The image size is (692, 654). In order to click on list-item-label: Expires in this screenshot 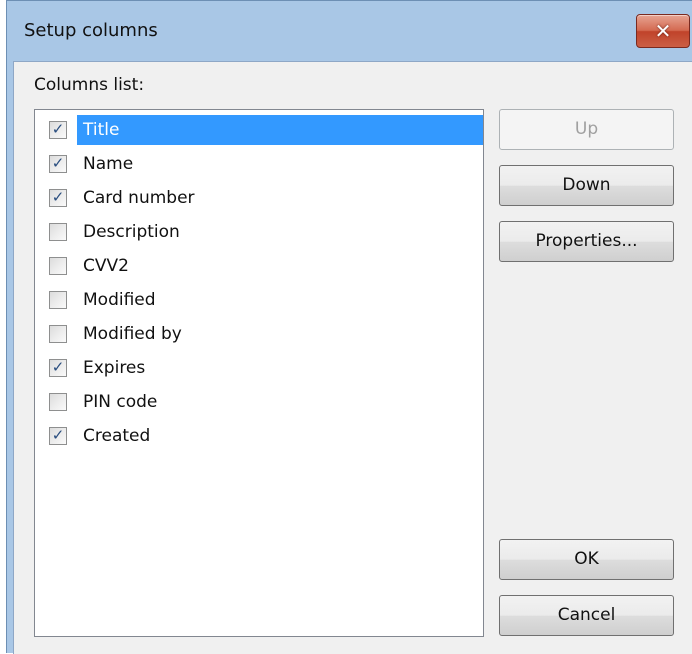, I will do `click(114, 368)`.